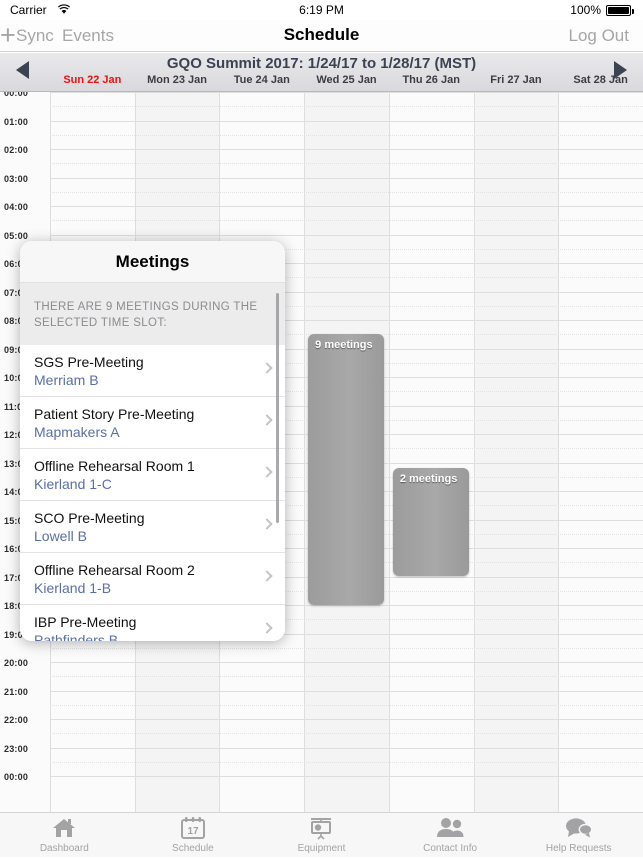 This screenshot has height=858, width=643. Describe the element at coordinates (578, 829) in the screenshot. I see `chat-bubbles-icon` at that location.